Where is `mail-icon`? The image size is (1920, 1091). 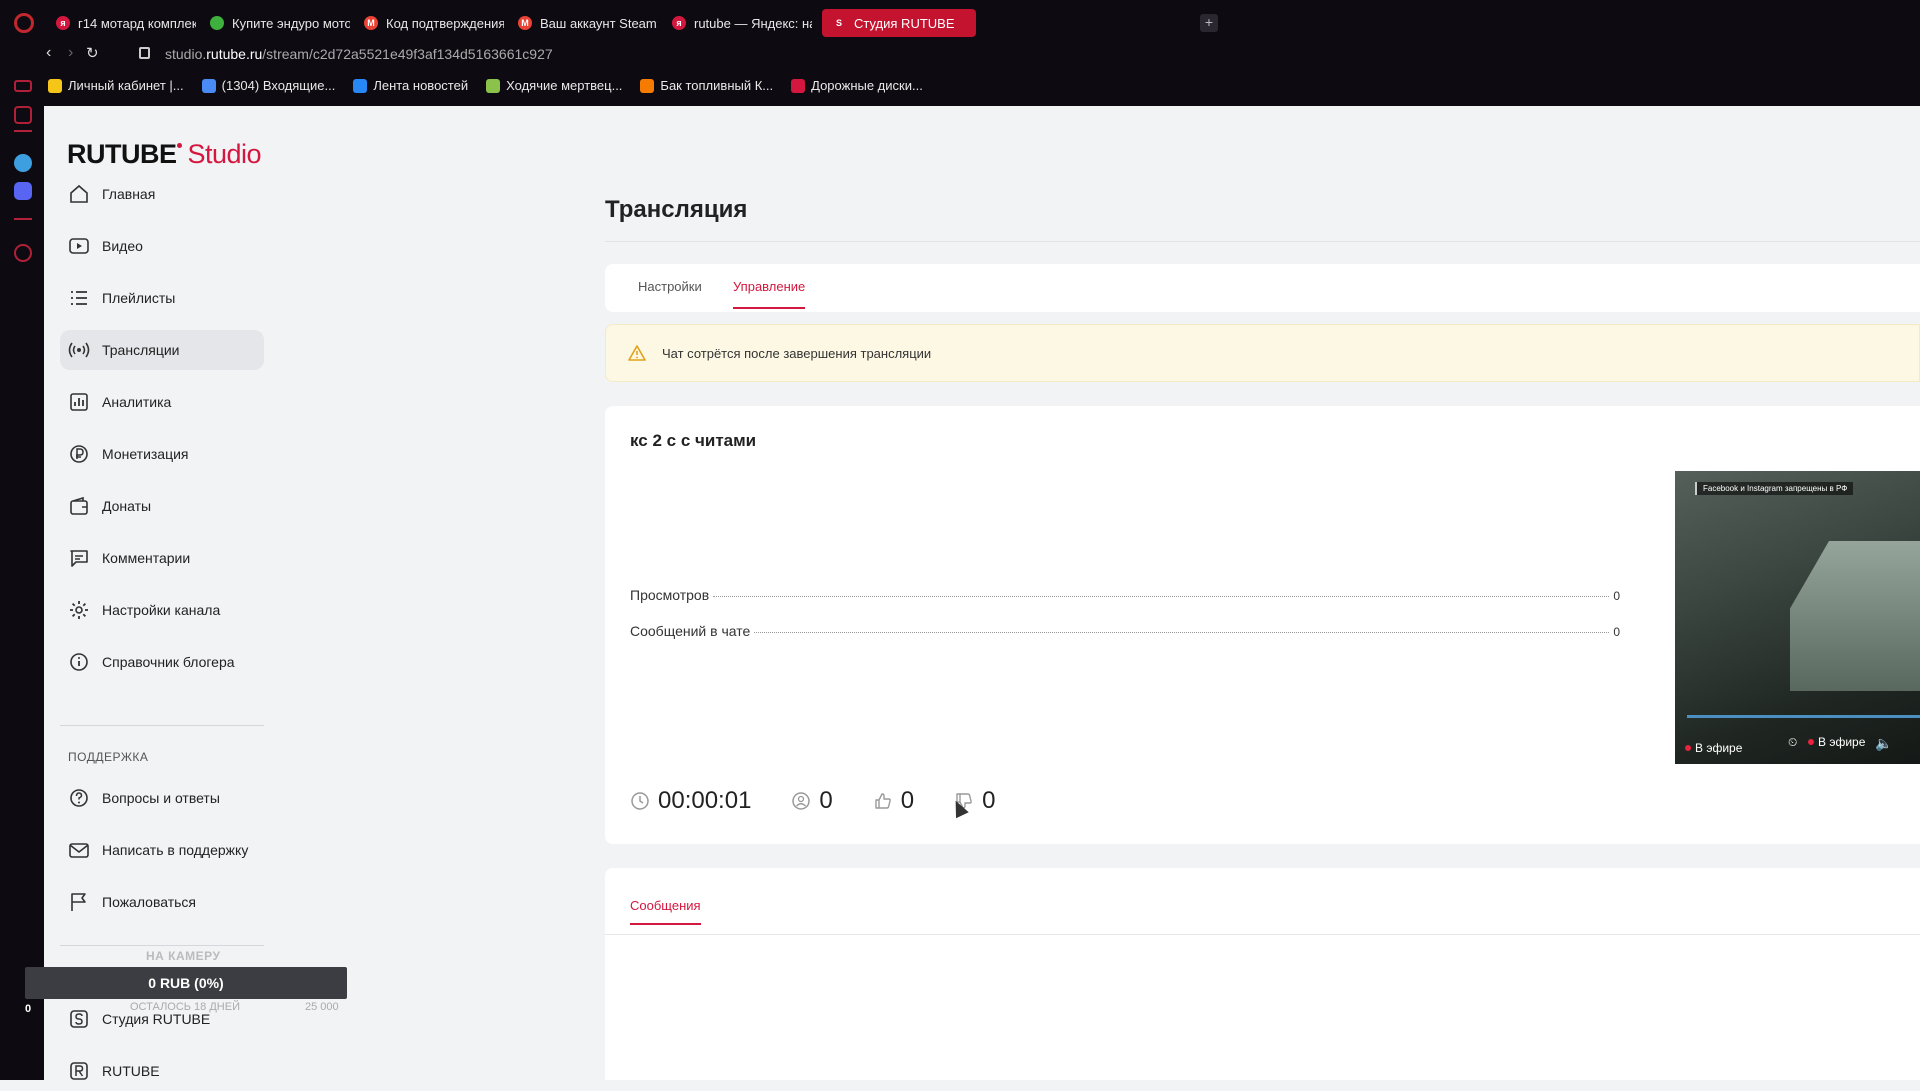
mail-icon is located at coordinates (79, 850).